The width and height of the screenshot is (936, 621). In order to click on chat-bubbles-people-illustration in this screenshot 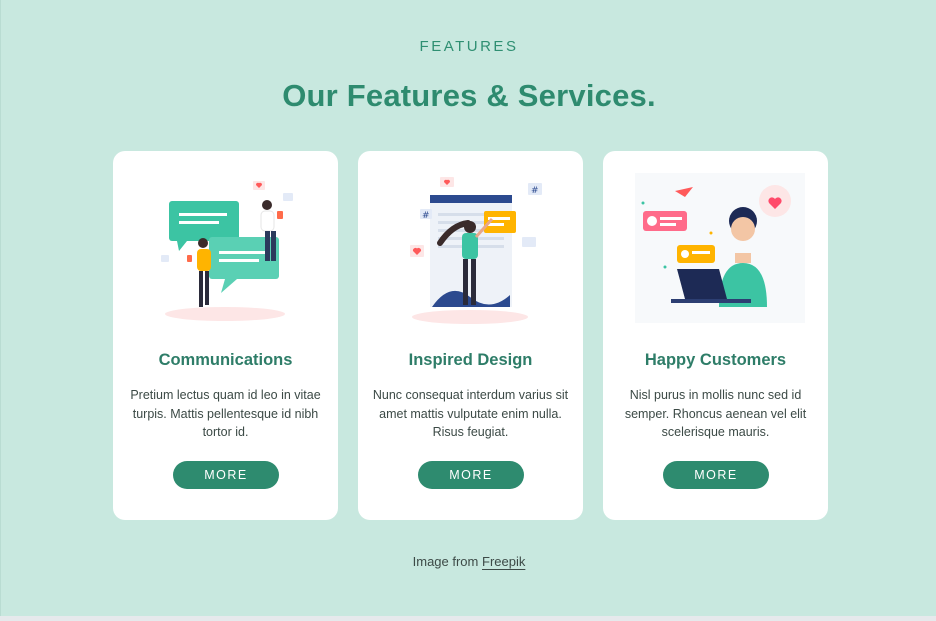, I will do `click(227, 251)`.